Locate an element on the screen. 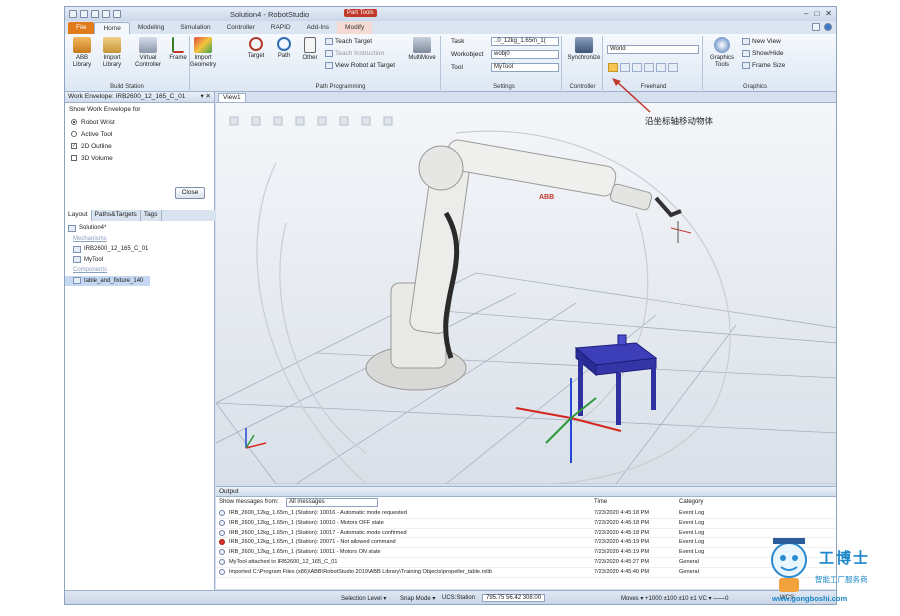  robot-wrist-option: Robot Wrist is located at coordinates (139, 122).